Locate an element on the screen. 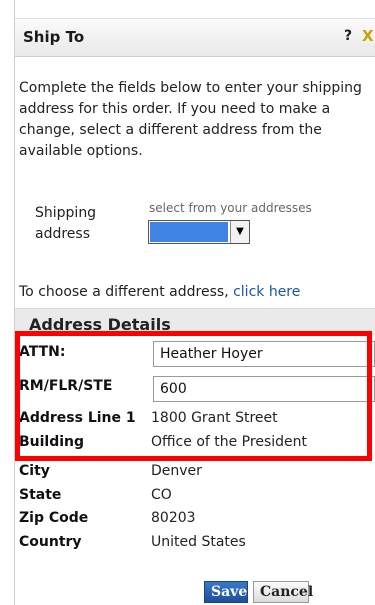 Image resolution: width=375 pixels, height=605 pixels. country-label: Country is located at coordinates (50, 542).